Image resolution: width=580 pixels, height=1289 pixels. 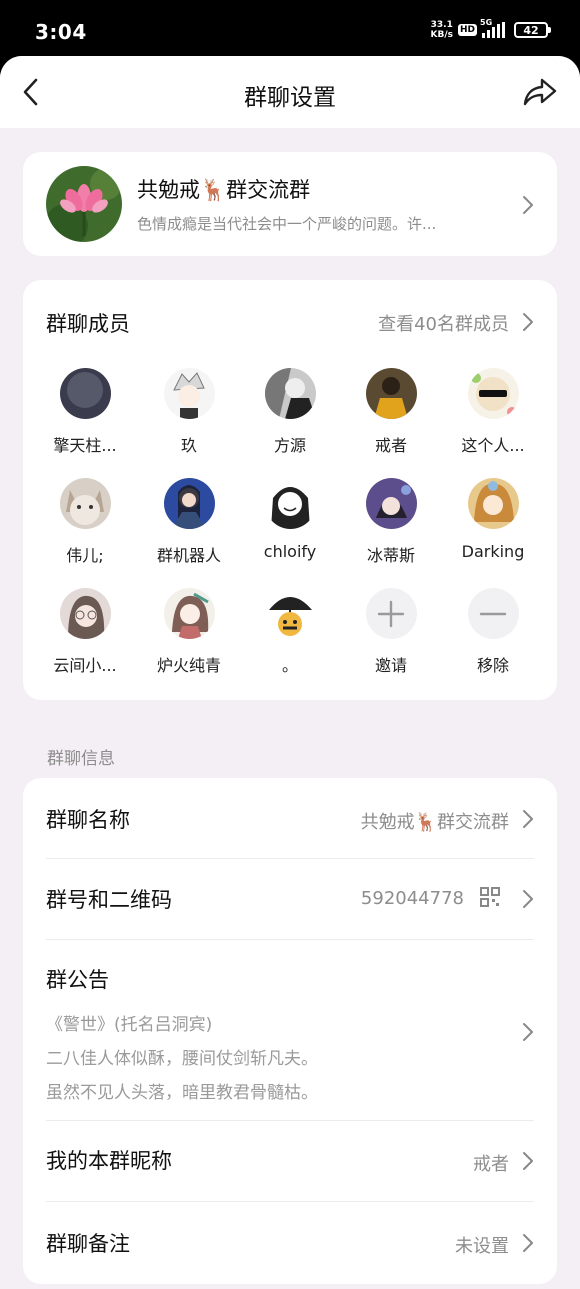 I want to click on member-item: 冰蒂斯, so click(x=391, y=522).